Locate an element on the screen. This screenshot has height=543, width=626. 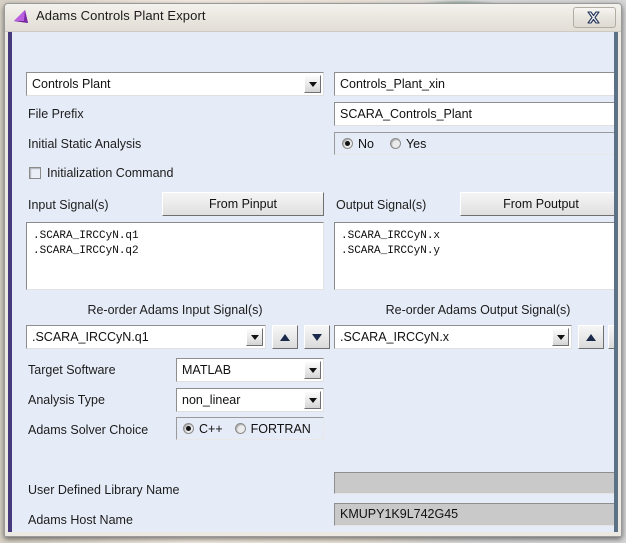
list-item: .SCARA_IRCCyN.q1 is located at coordinates (178, 236).